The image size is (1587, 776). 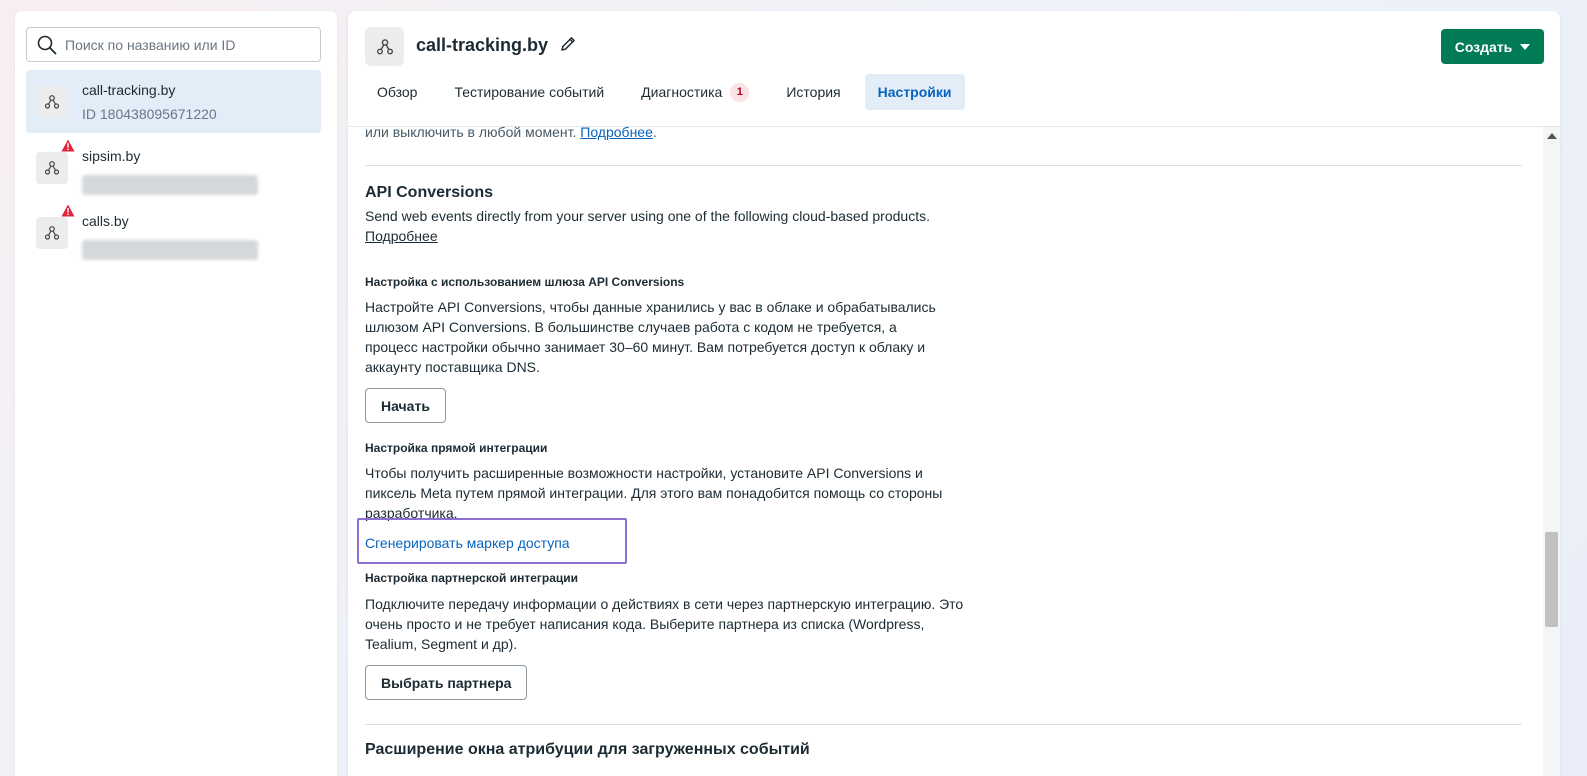 I want to click on count-badge: 1, so click(x=740, y=92).